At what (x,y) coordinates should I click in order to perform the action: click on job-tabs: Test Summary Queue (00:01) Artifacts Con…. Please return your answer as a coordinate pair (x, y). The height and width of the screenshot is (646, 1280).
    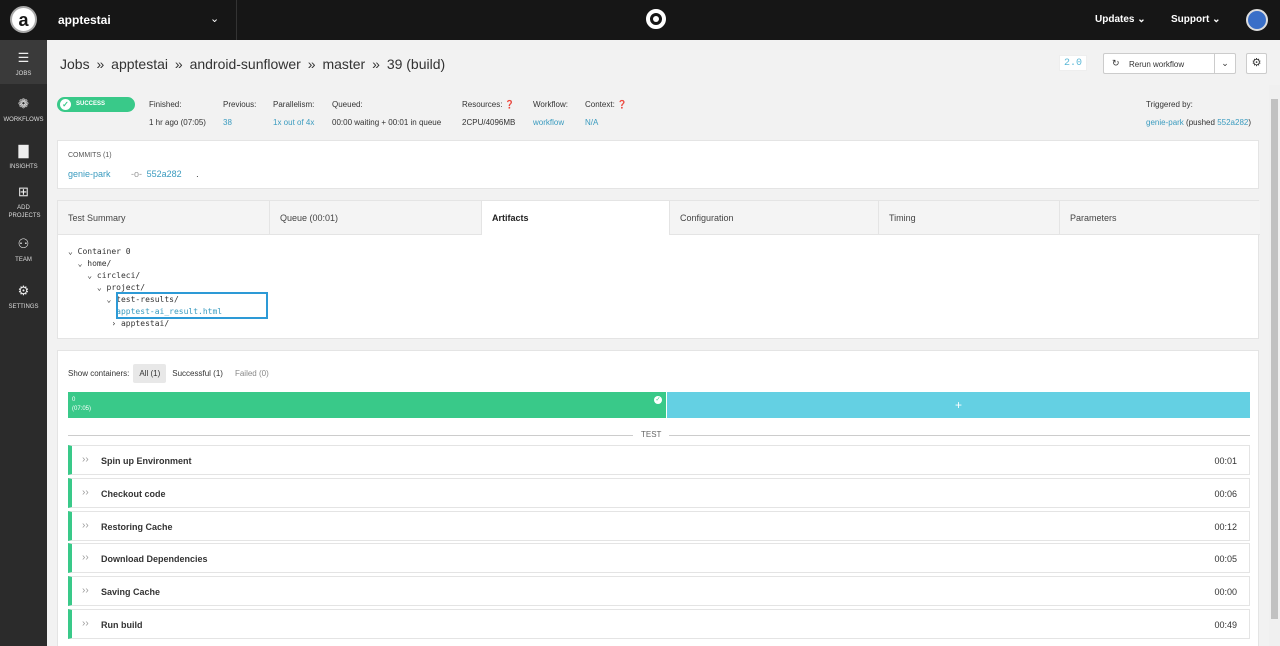
    Looking at the image, I should click on (659, 218).